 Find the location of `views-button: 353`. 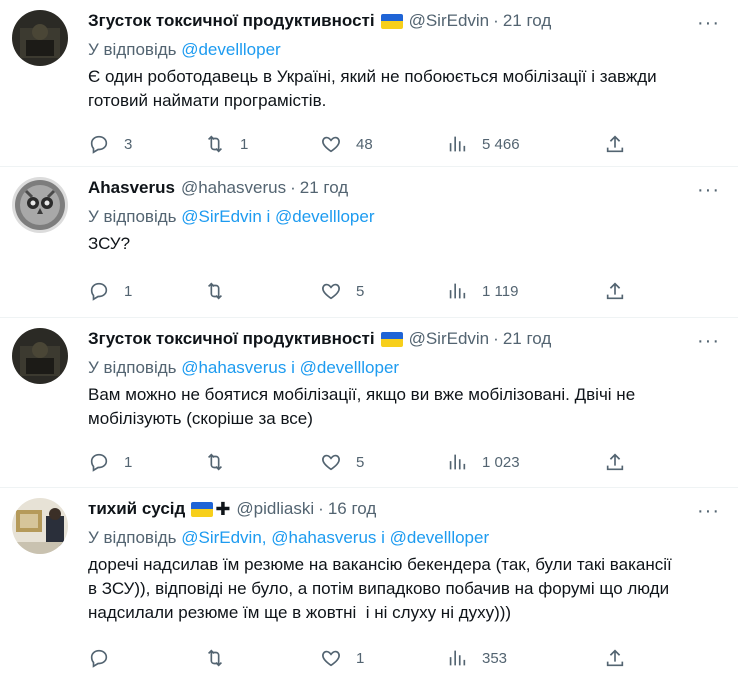

views-button: 353 is located at coordinates (525, 658).